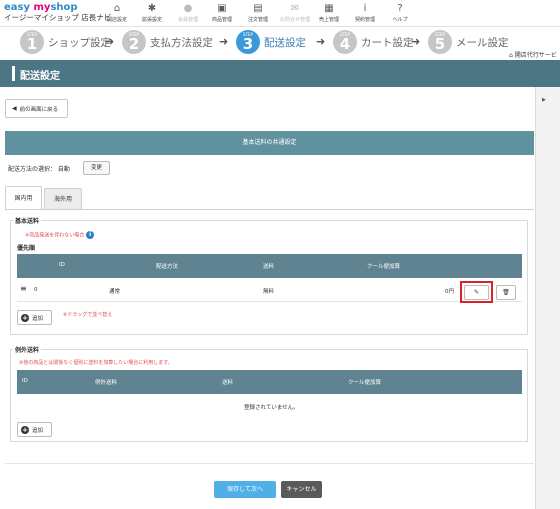 The height and width of the screenshot is (509, 560). What do you see at coordinates (440, 42) in the screenshot?
I see `step-circle: STEP 5` at bounding box center [440, 42].